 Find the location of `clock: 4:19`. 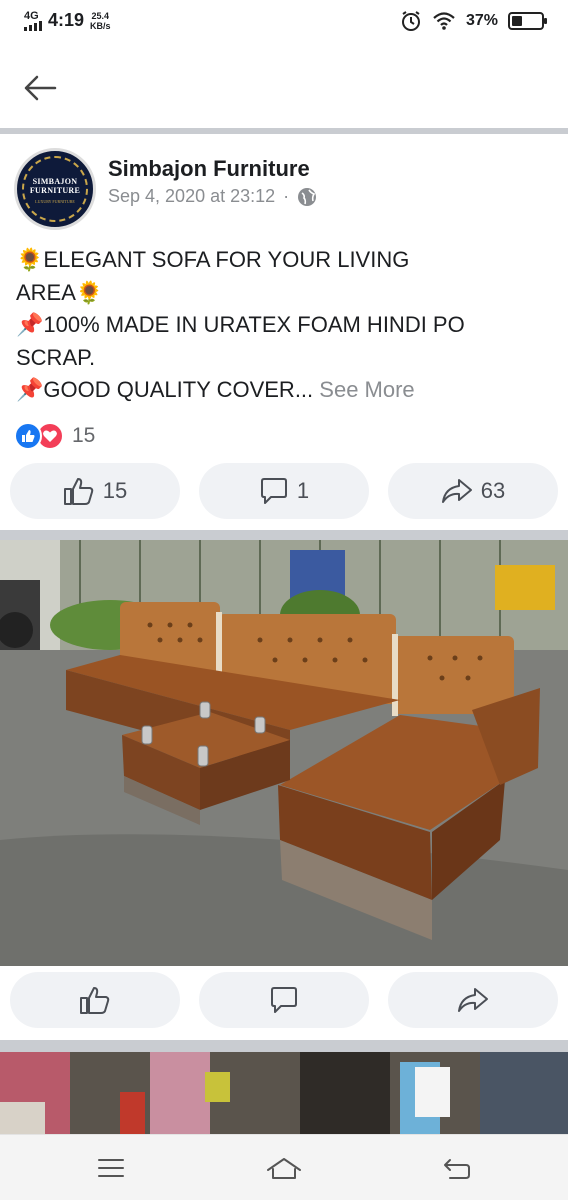

clock: 4:19 is located at coordinates (66, 20).